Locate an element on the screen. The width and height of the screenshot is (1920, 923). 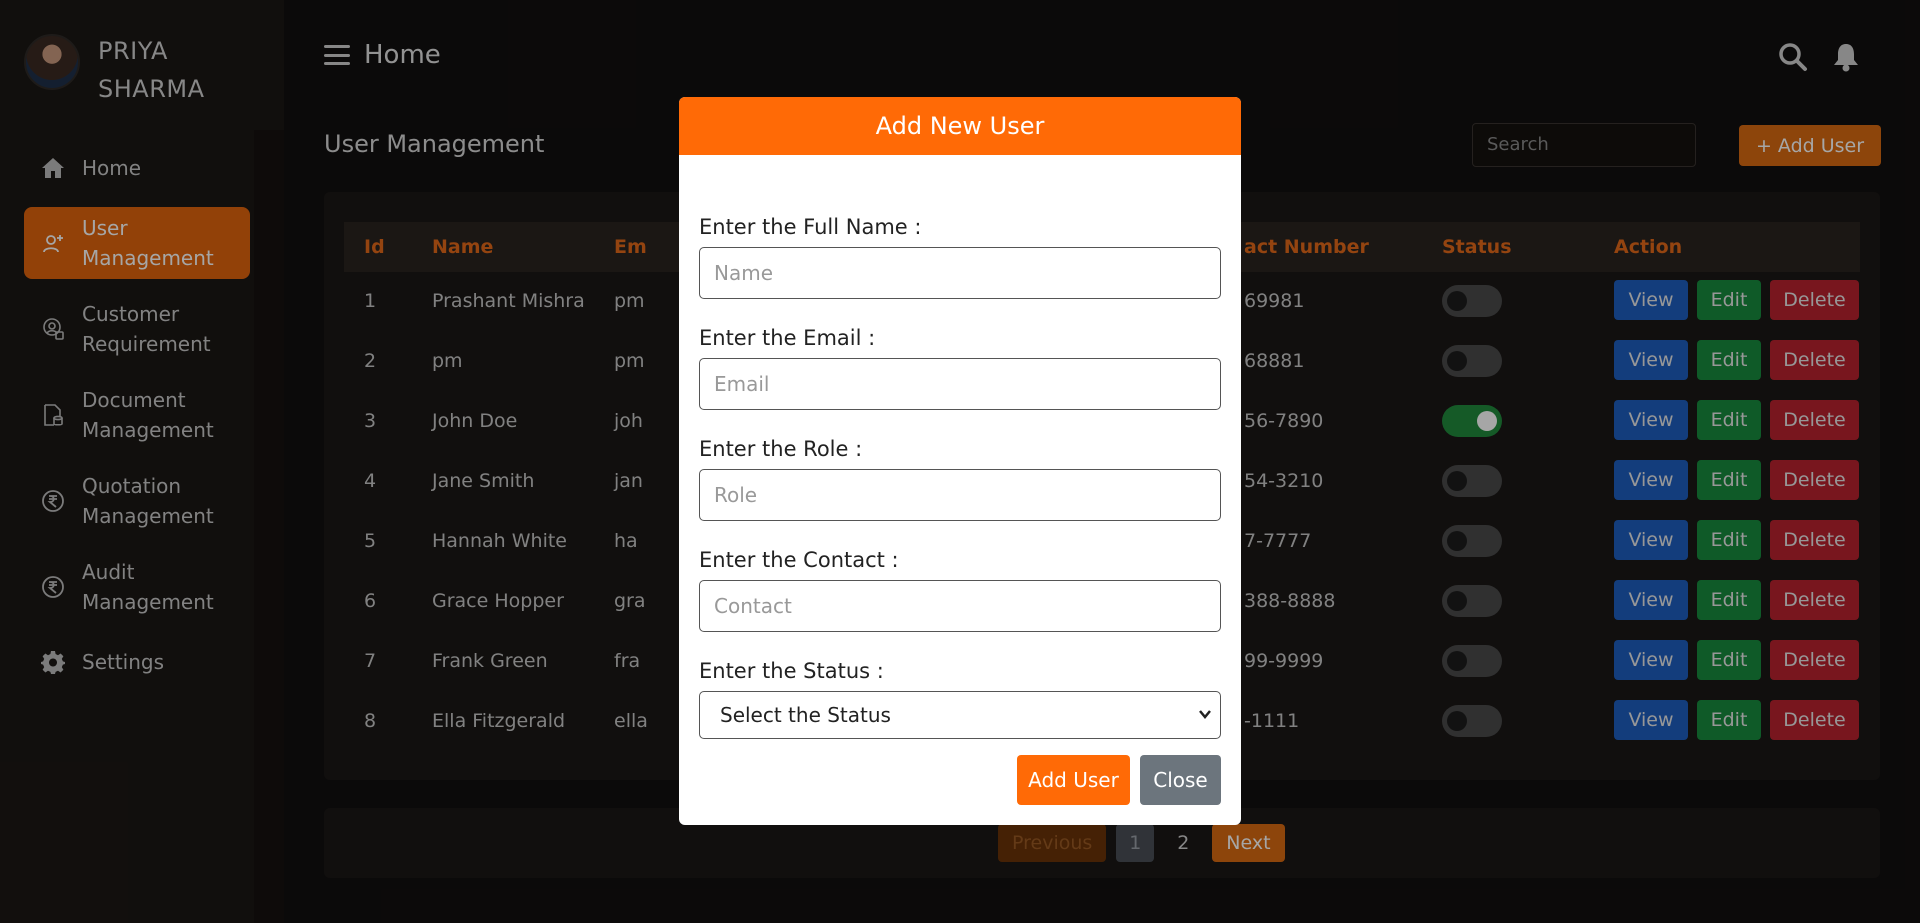
modal-title: Add New User is located at coordinates (960, 126).